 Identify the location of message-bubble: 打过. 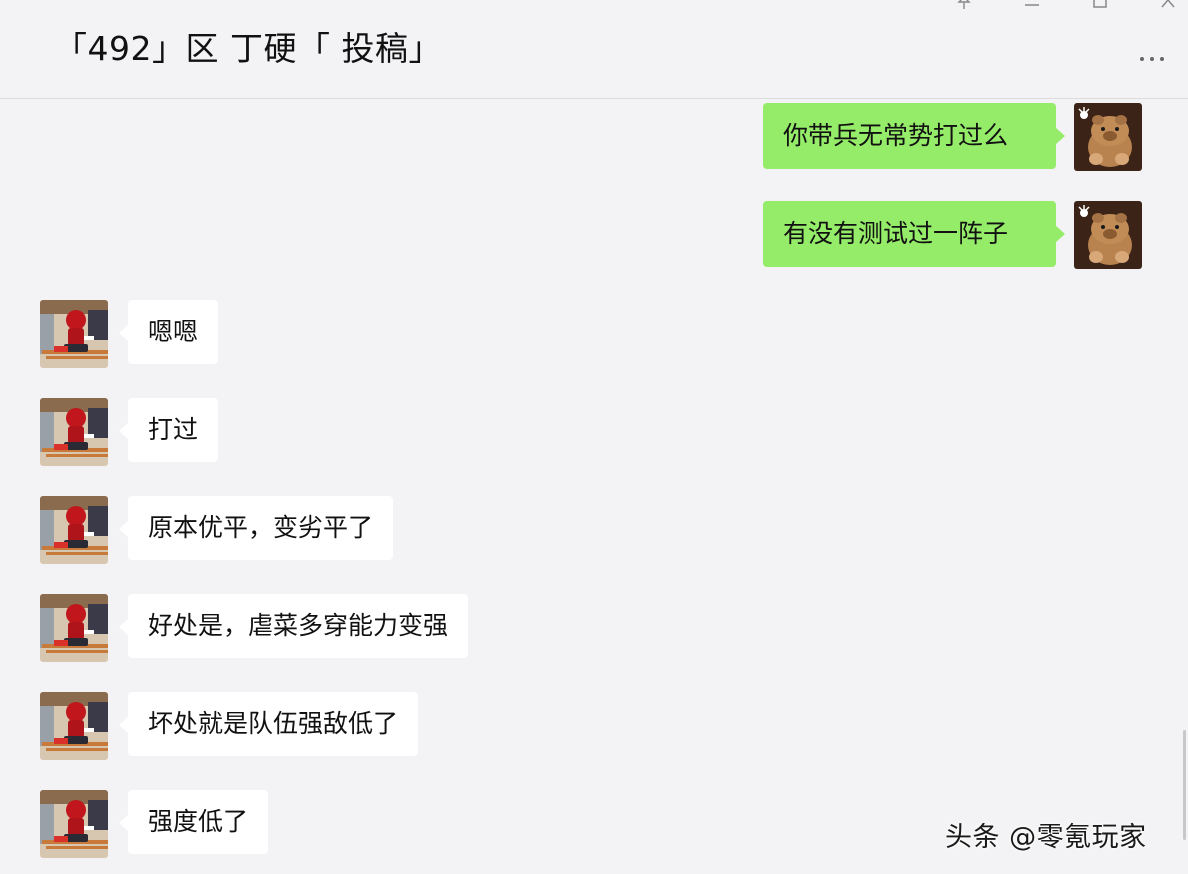
(168, 430).